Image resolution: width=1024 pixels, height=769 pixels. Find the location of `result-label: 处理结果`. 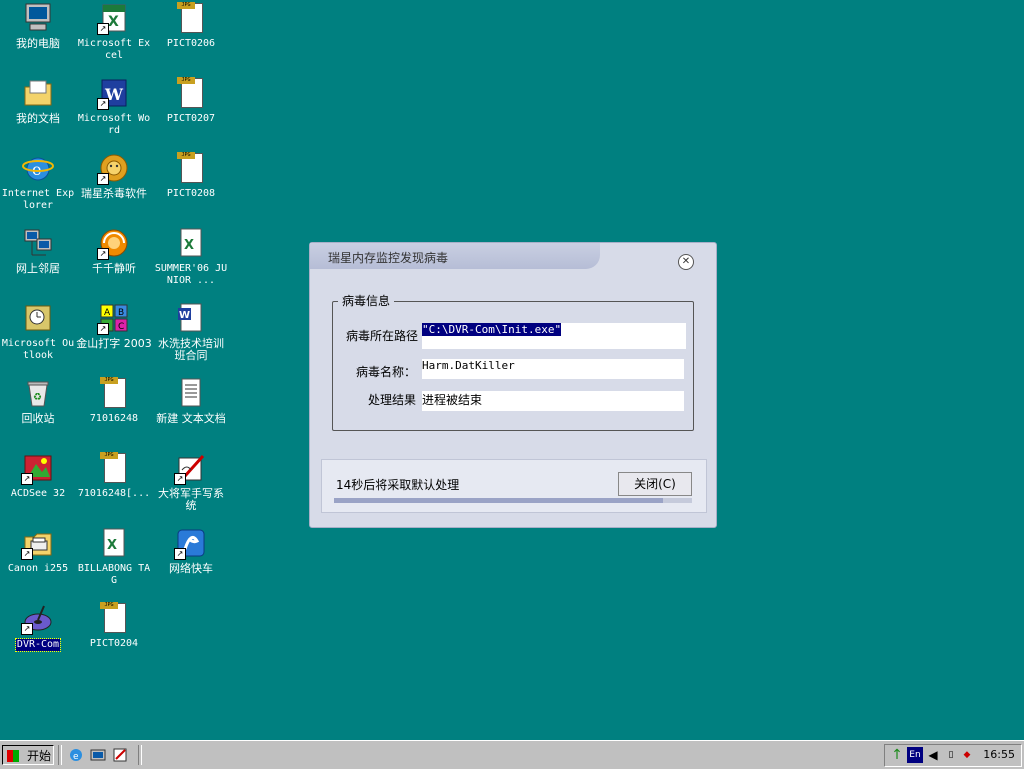

result-label: 处理结果 is located at coordinates (392, 400).